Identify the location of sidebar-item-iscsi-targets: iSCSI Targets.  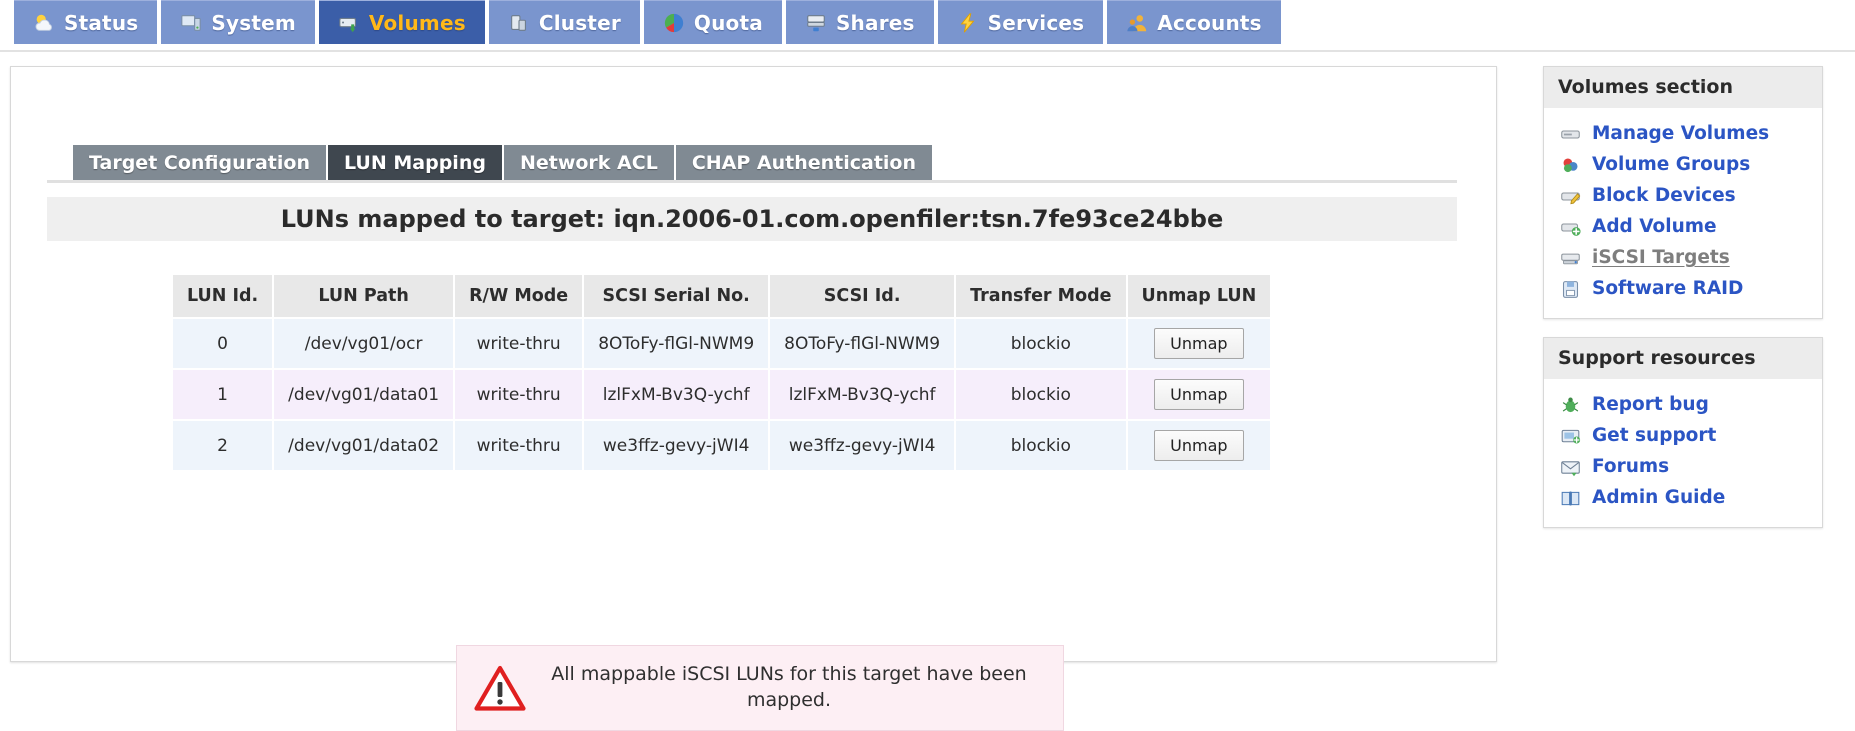
(1684, 257).